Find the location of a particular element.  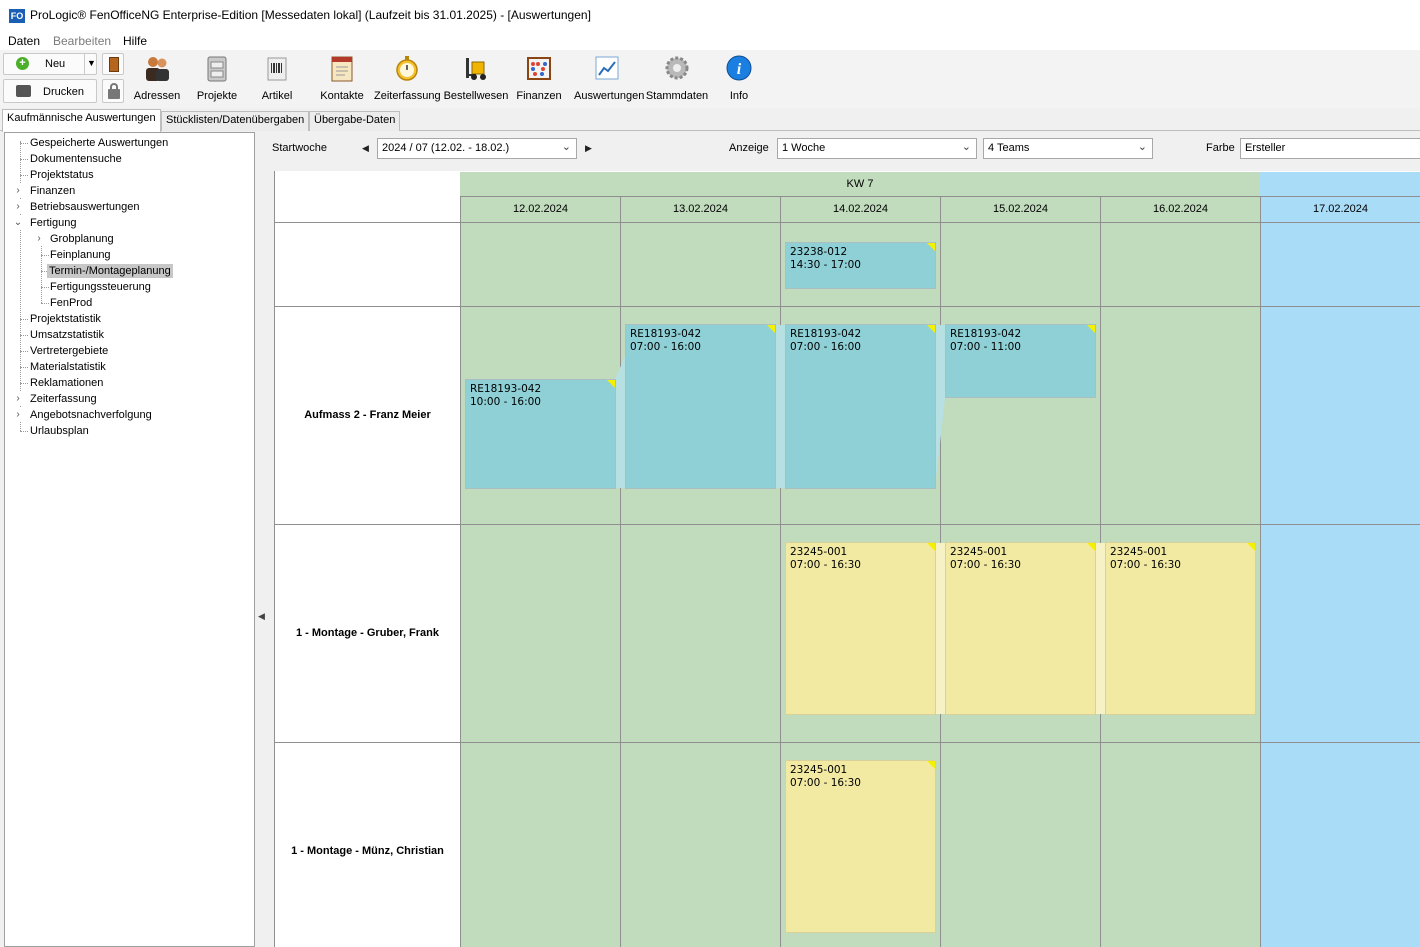

tree-item-materialstatistik: Materialstatistik is located at coordinates (68, 367).